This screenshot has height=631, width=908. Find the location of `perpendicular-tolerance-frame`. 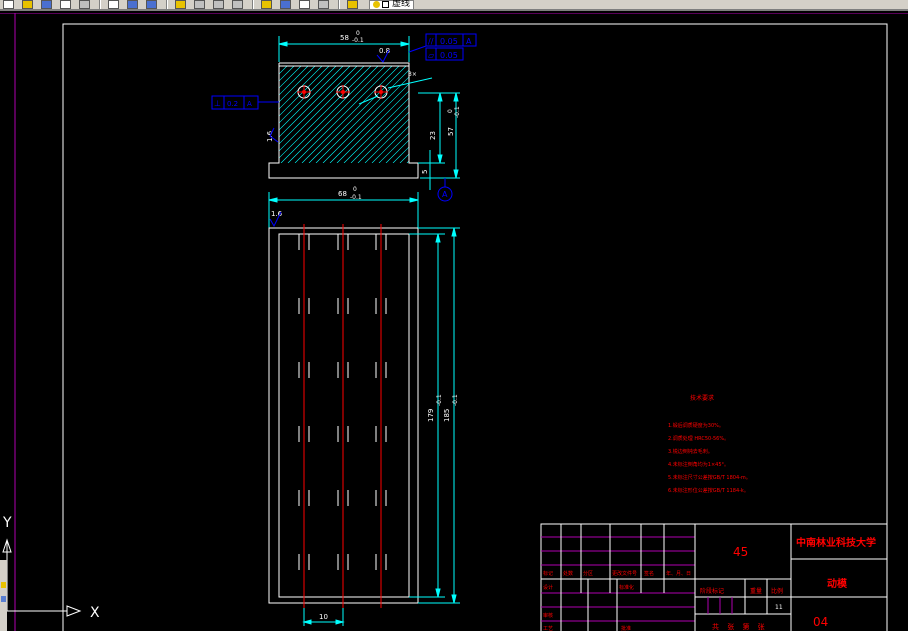

perpendicular-tolerance-frame is located at coordinates (245, 102).